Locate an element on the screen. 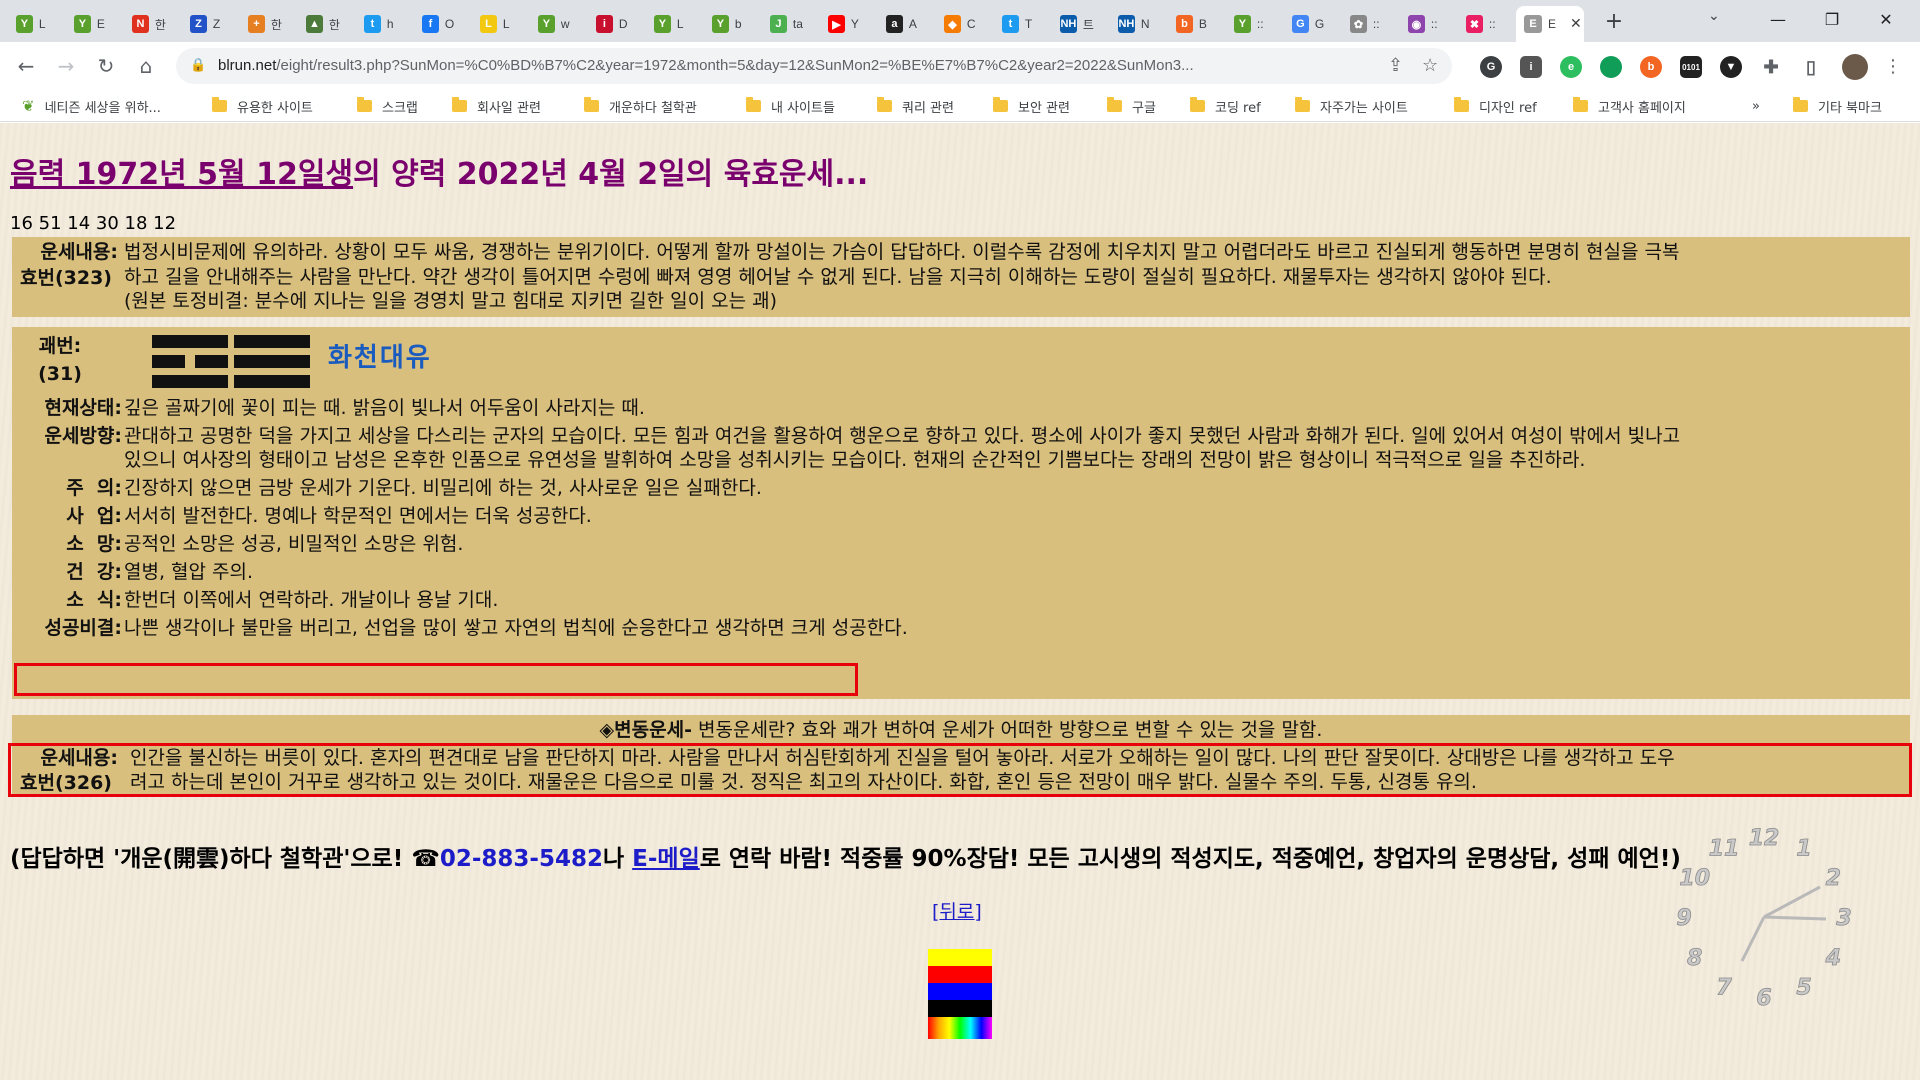 This screenshot has width=1920, height=1080. bookmark-label: 보안 관련 is located at coordinates (1044, 108).